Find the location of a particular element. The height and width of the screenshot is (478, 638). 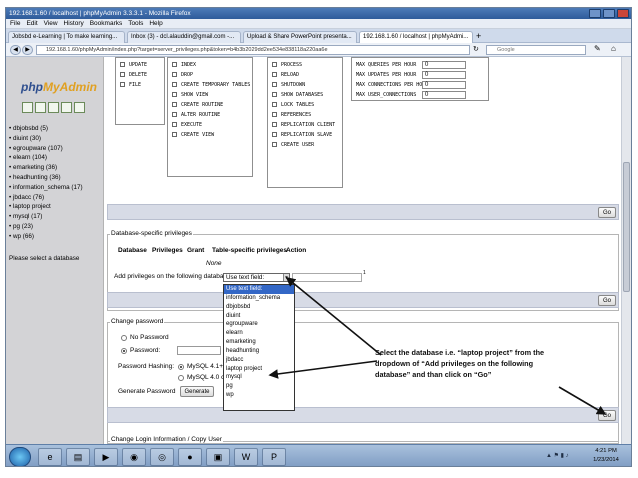

close-window-button is located at coordinates (623, 13).